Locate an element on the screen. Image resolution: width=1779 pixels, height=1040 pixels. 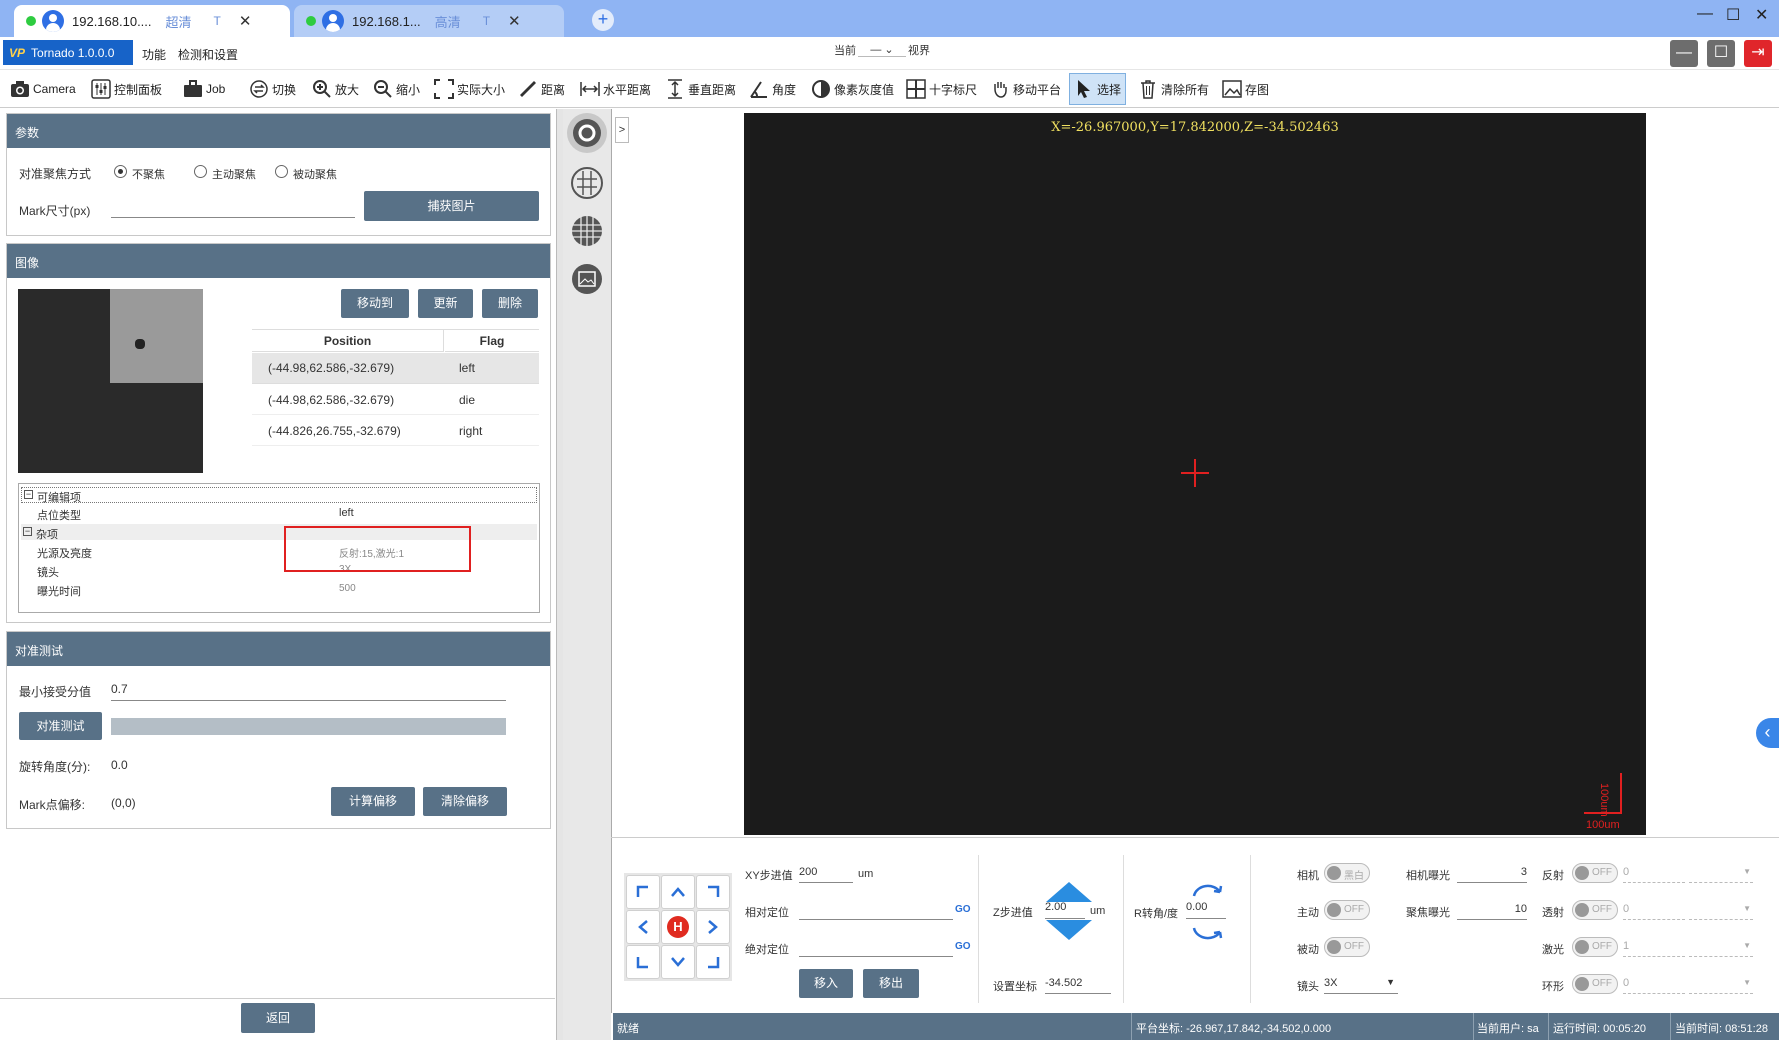
z-down-arrow-icon is located at coordinates (1069, 930).